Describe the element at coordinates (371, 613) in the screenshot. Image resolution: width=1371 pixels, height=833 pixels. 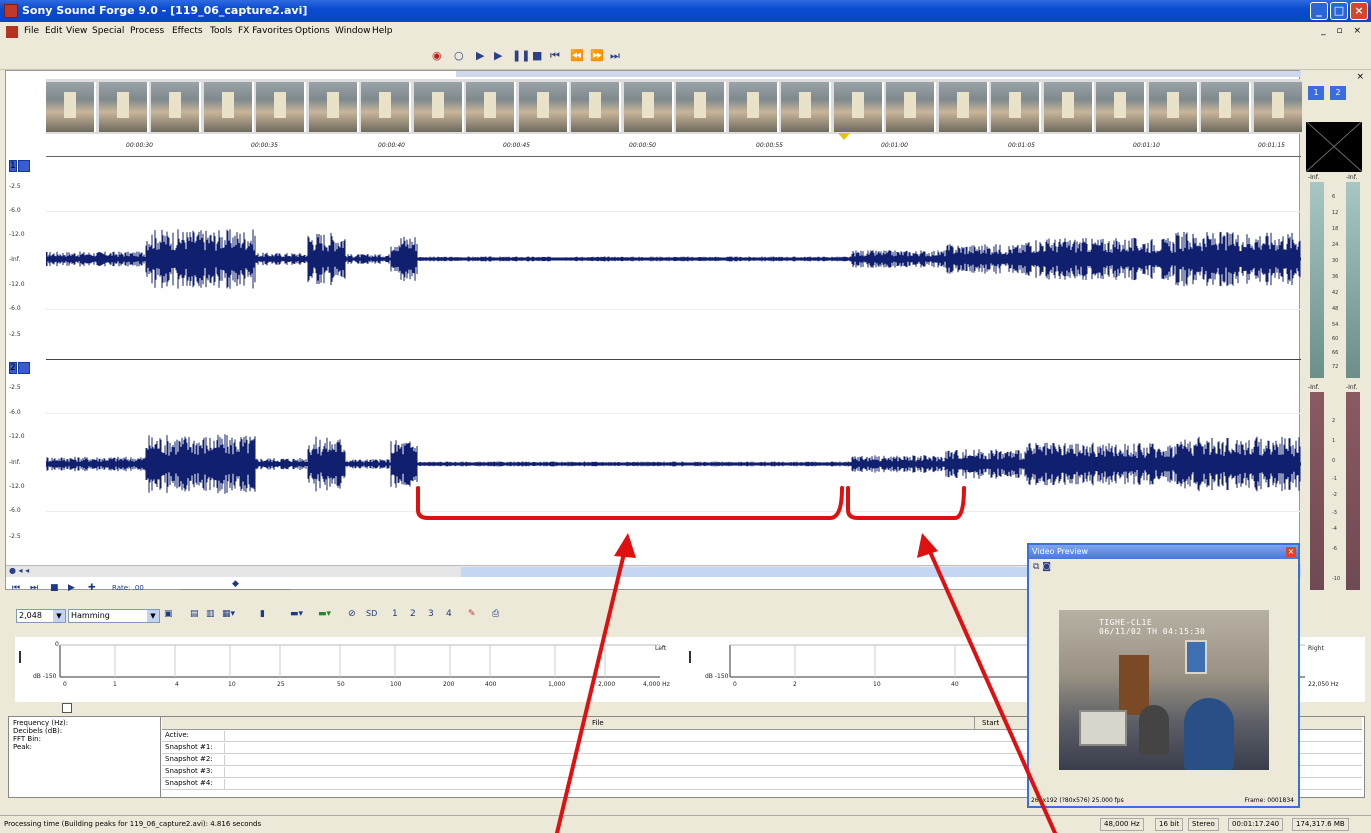
I see `sd-label: SD` at that location.